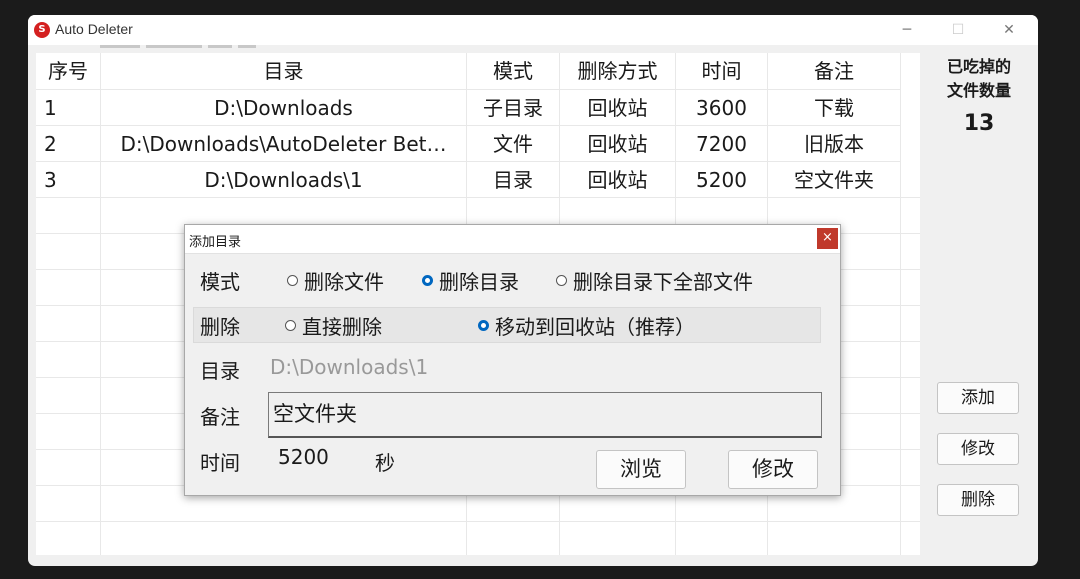  What do you see at coordinates (284, 107) in the screenshot?
I see `cell-directory: D:\Downloads` at bounding box center [284, 107].